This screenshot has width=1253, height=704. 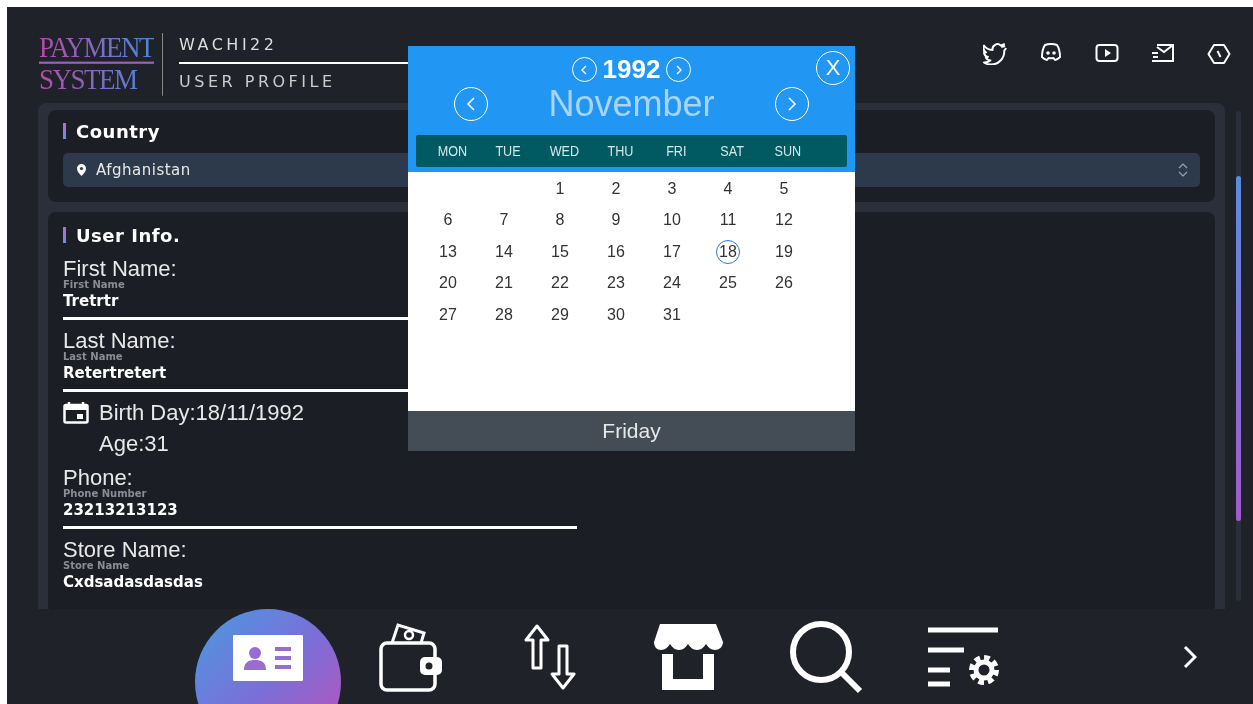 What do you see at coordinates (508, 151) in the screenshot?
I see `weekday-label: TUE` at bounding box center [508, 151].